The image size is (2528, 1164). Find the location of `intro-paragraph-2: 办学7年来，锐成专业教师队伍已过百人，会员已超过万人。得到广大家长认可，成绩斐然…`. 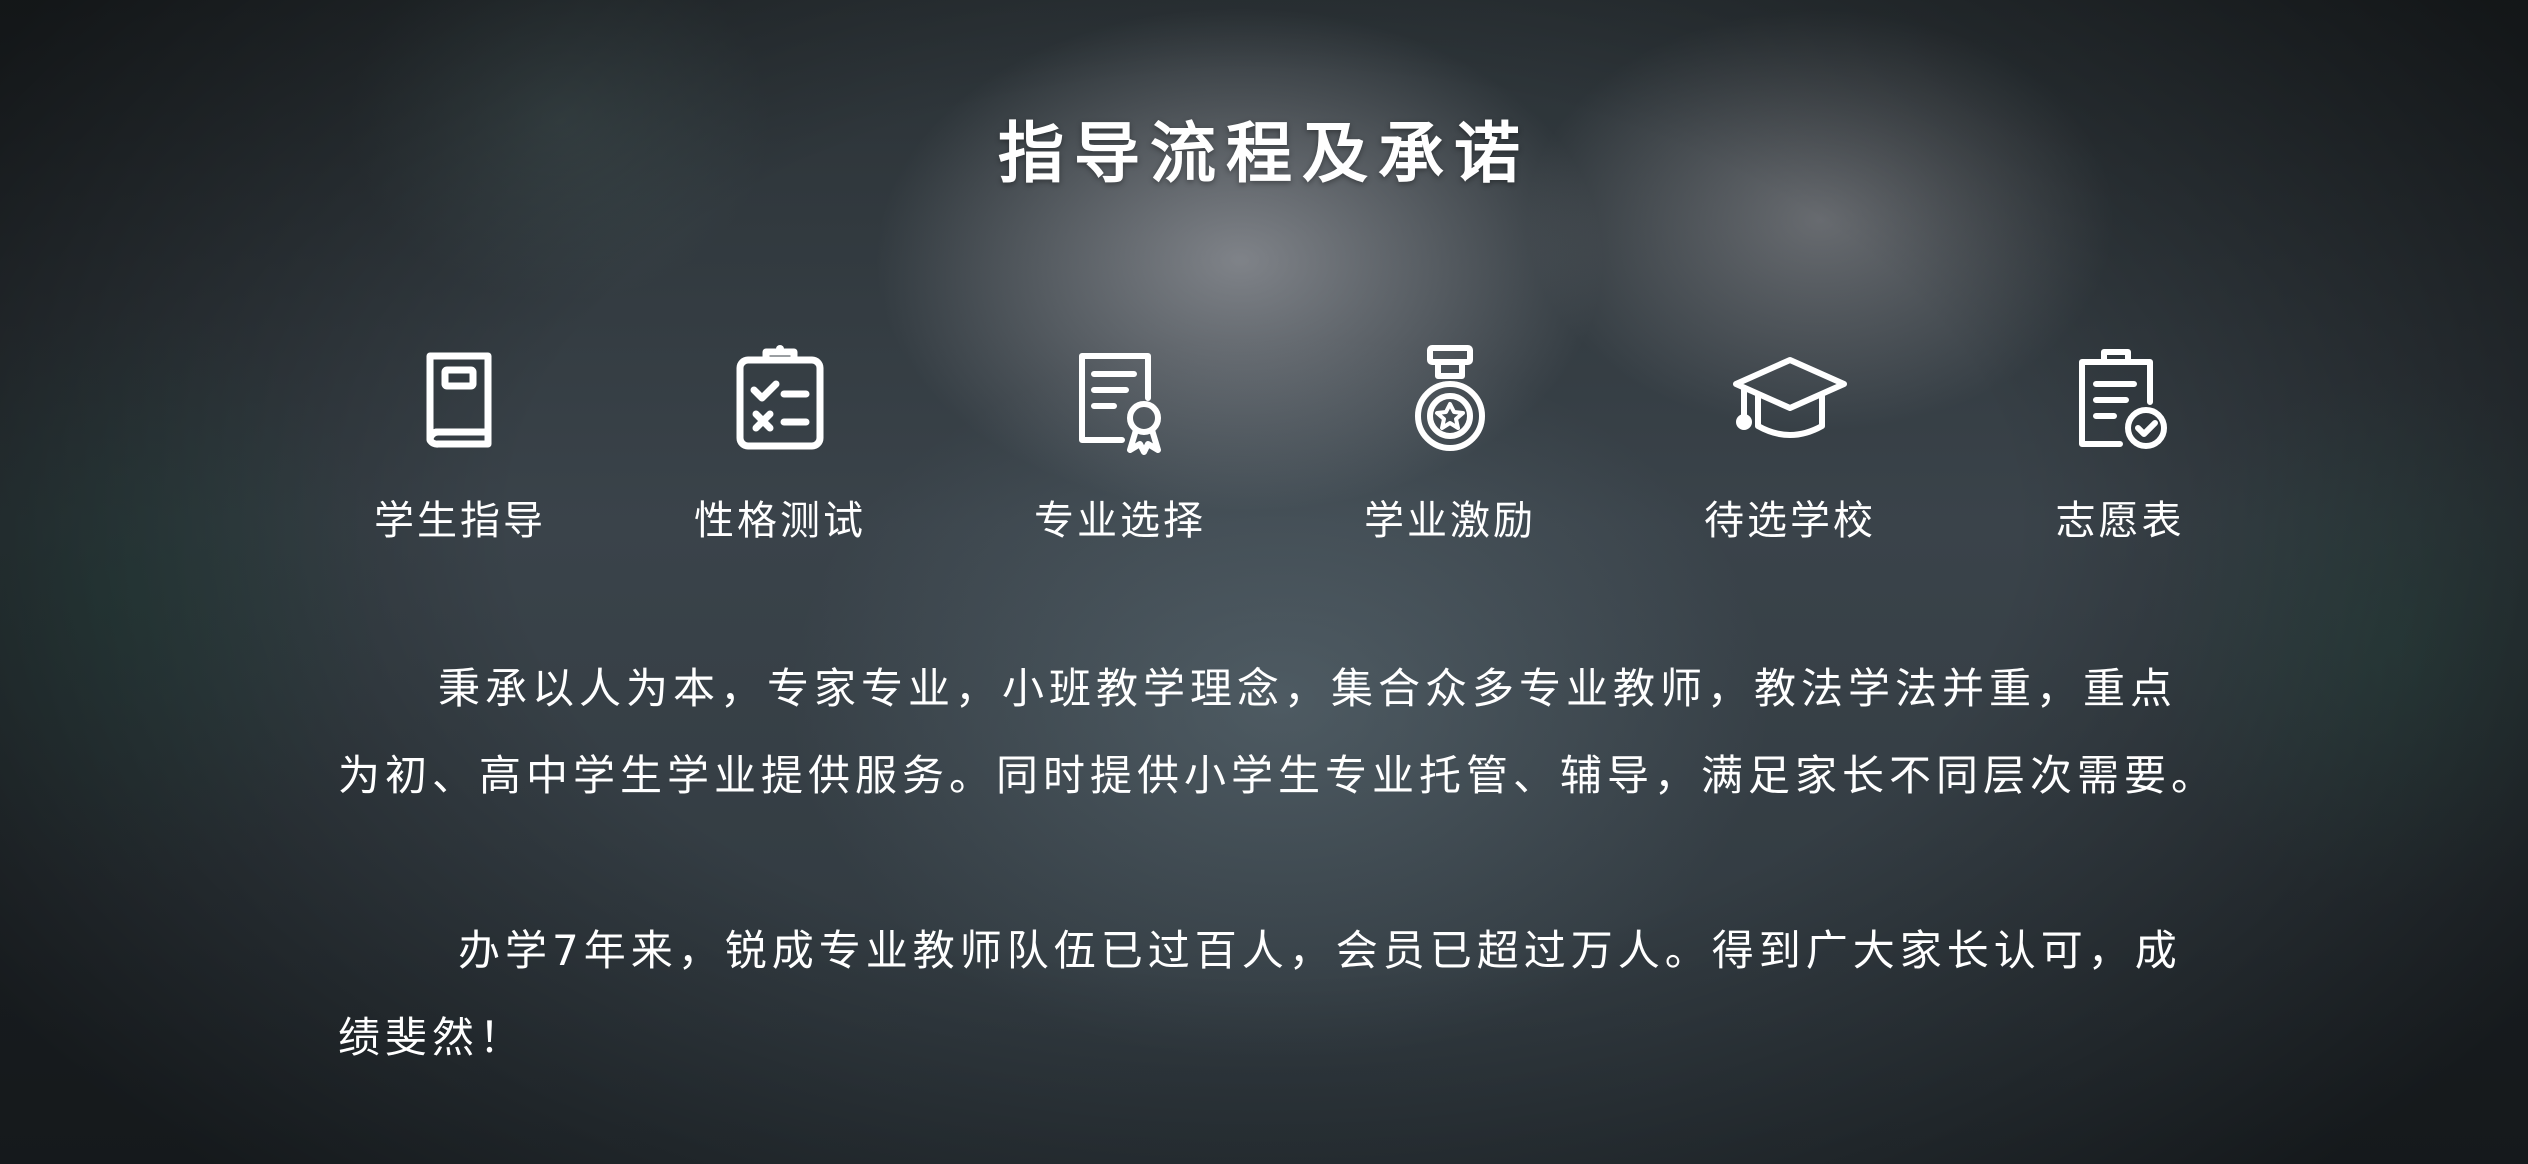

intro-paragraph-2: 办学7年来，锐成专业教师队伍已过百人，会员已超过万人。得到广大家长认可，成绩斐然… is located at coordinates (1260, 994).